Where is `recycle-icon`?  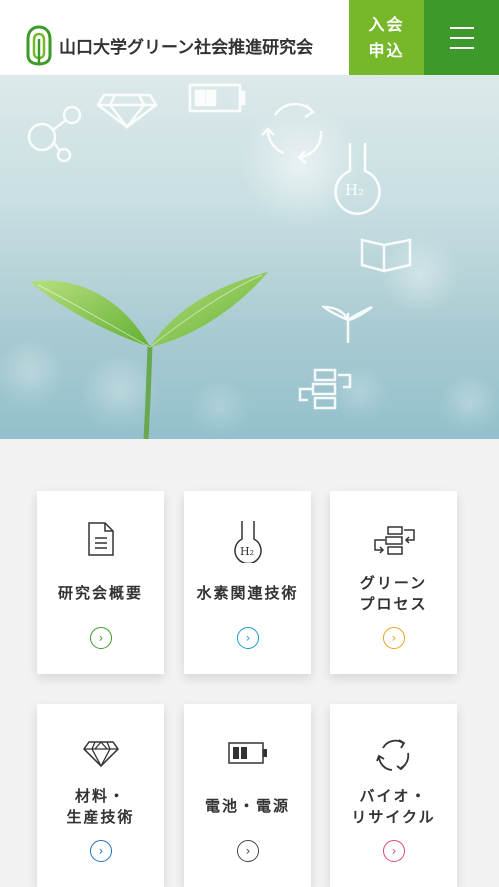 recycle-icon is located at coordinates (393, 756).